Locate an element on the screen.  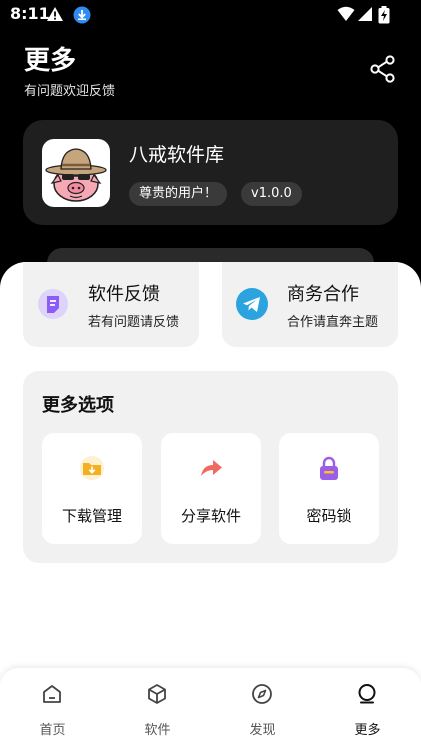
user-badge: 尊贵的用户！ is located at coordinates (178, 194).